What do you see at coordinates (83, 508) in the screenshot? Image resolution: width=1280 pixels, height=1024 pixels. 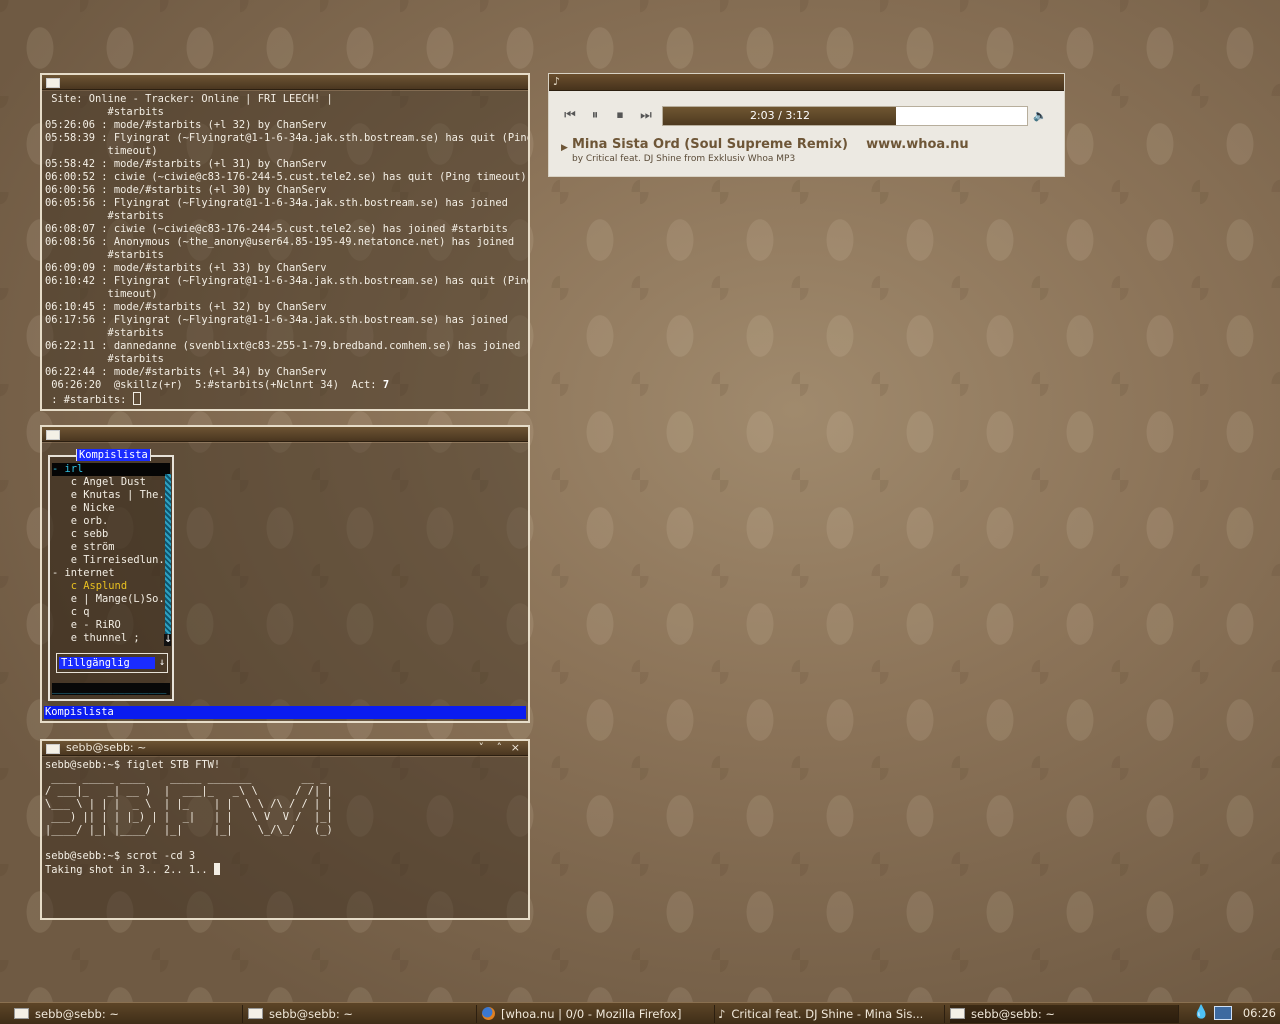 I see `buddy-item: e Nicke` at bounding box center [83, 508].